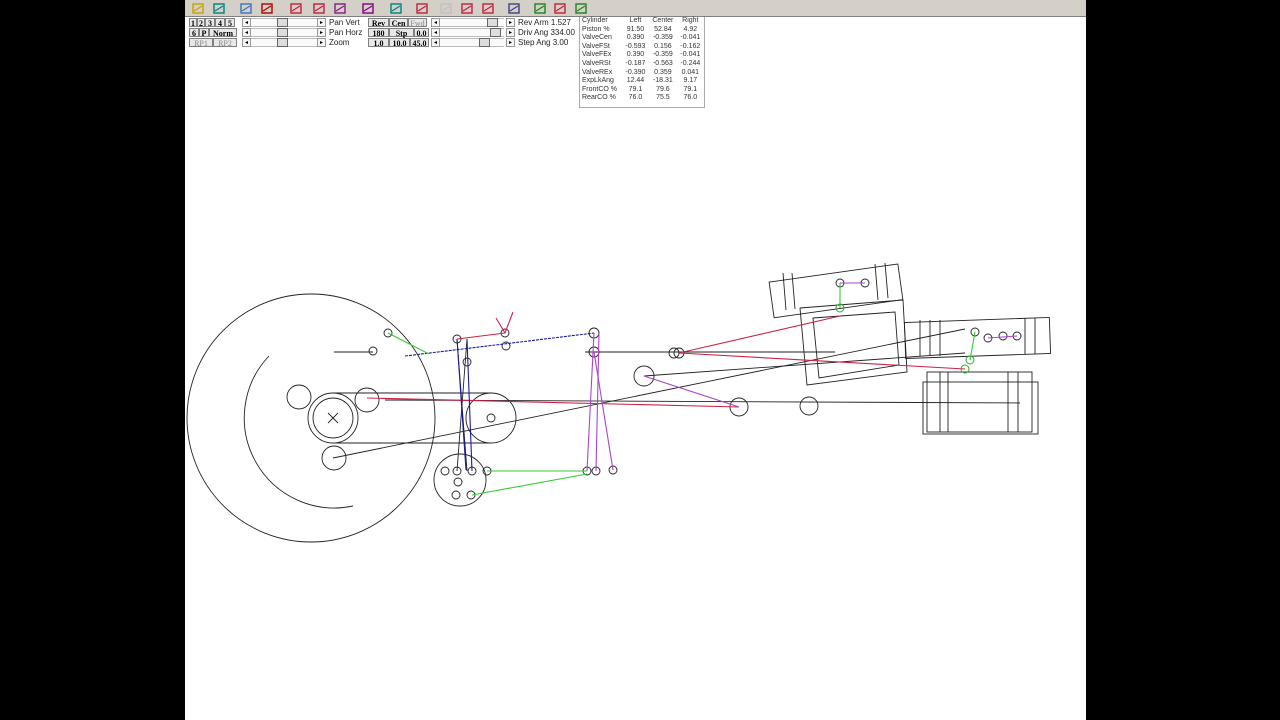 This screenshot has width=1280, height=720. Describe the element at coordinates (299, 397) in the screenshot. I see `counterweight-pin` at that location.